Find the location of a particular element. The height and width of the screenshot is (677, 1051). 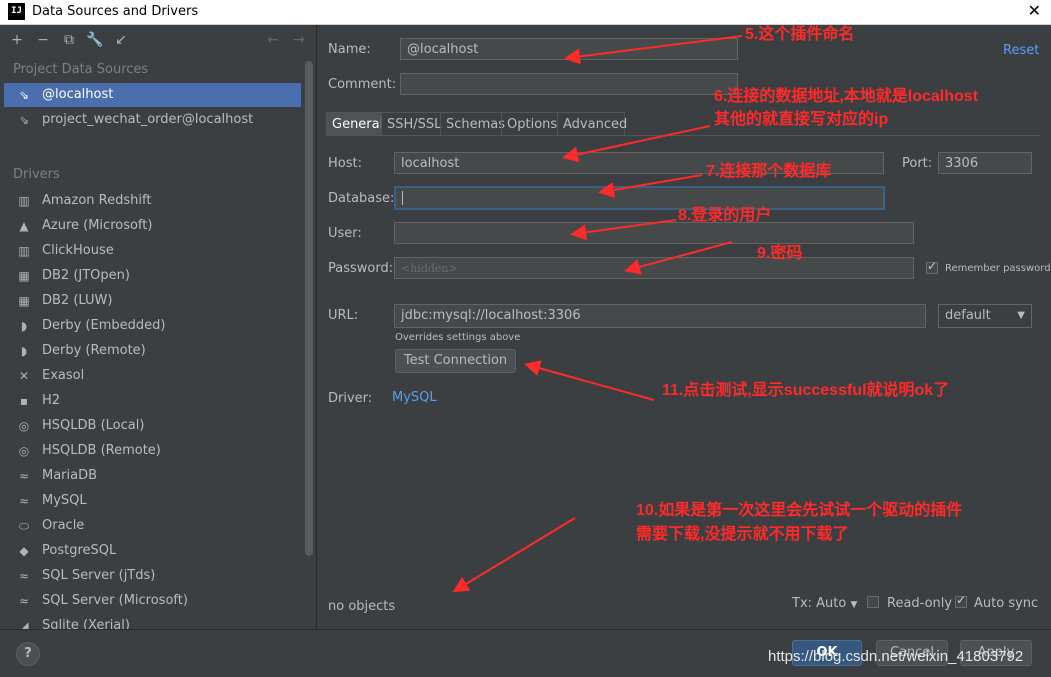

database-input is located at coordinates (639, 198).